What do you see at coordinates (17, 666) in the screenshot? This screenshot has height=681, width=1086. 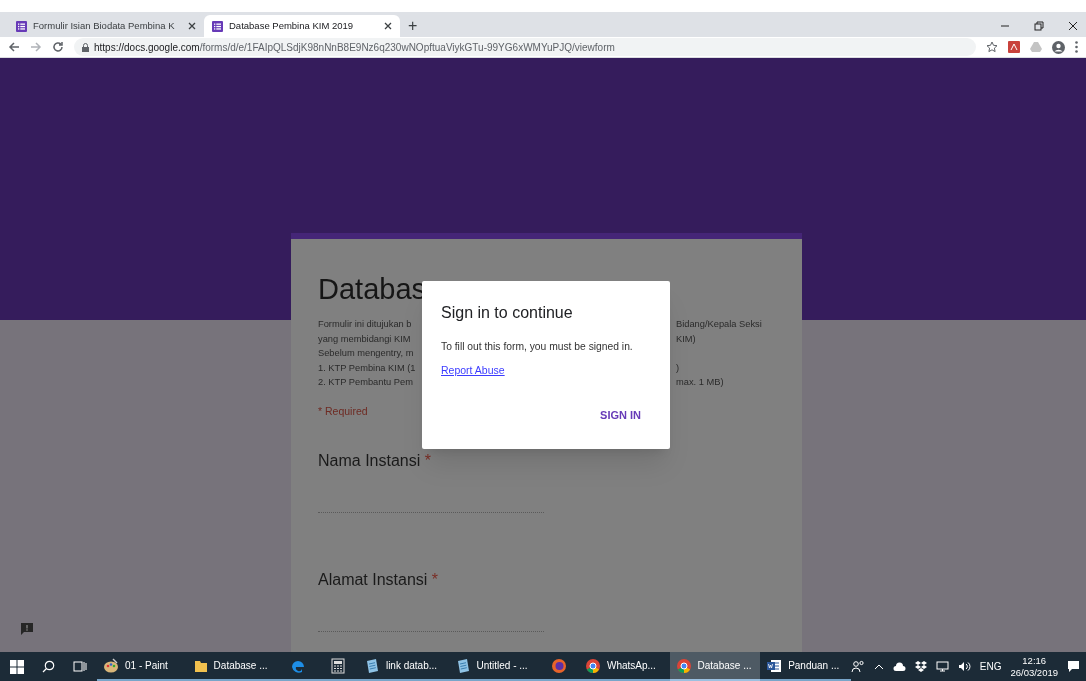 I see `windows-start-icon` at bounding box center [17, 666].